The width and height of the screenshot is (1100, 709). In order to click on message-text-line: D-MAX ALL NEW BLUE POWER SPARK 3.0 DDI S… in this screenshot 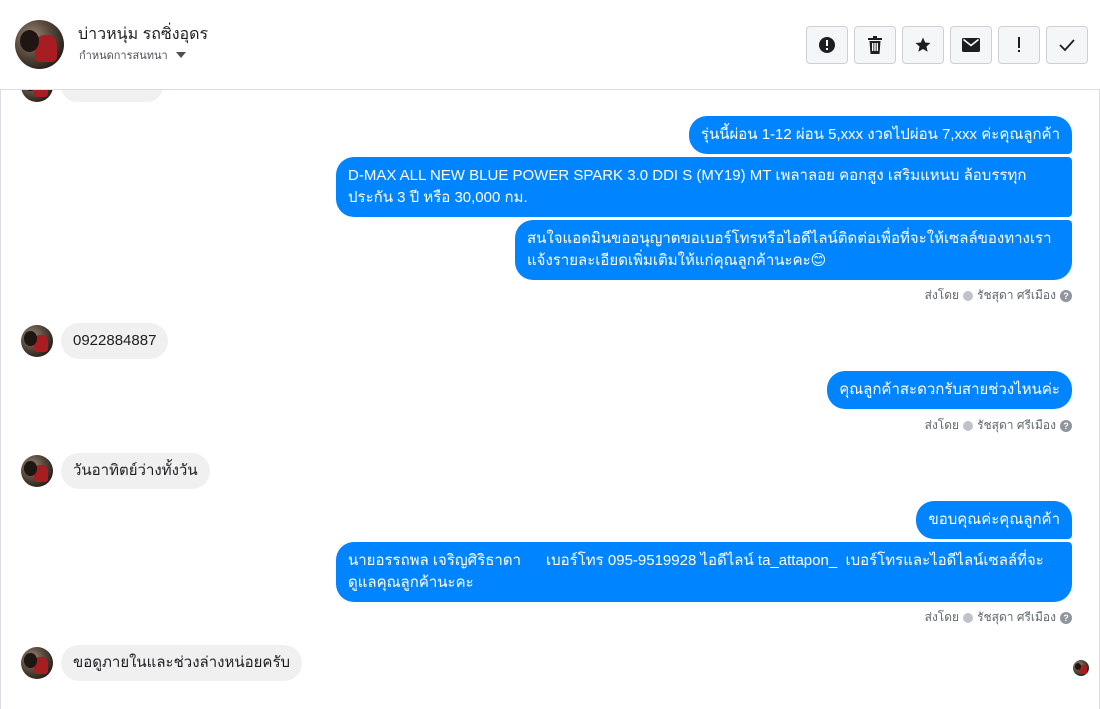, I will do `click(687, 175)`.